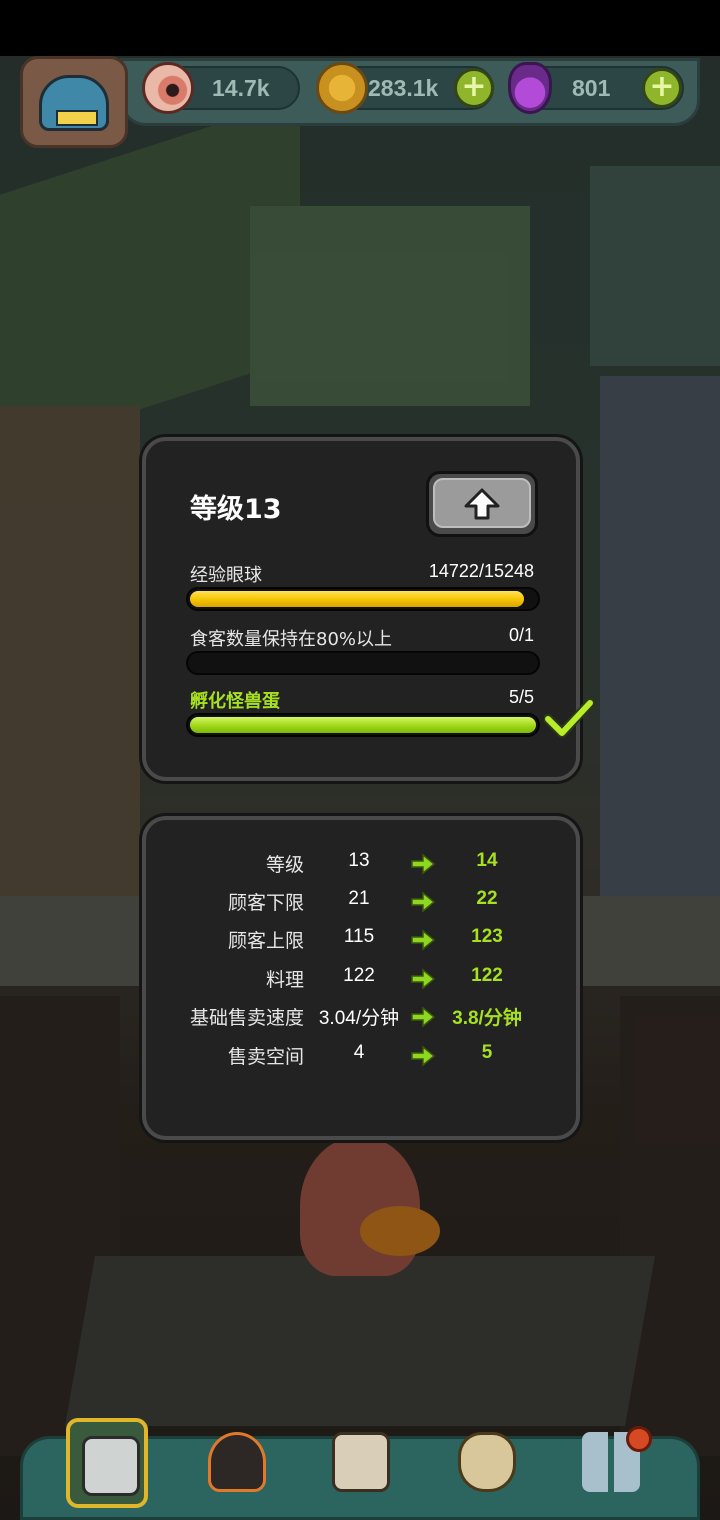 The height and width of the screenshot is (1520, 720). I want to click on stat-next: 5, so click(487, 1052).